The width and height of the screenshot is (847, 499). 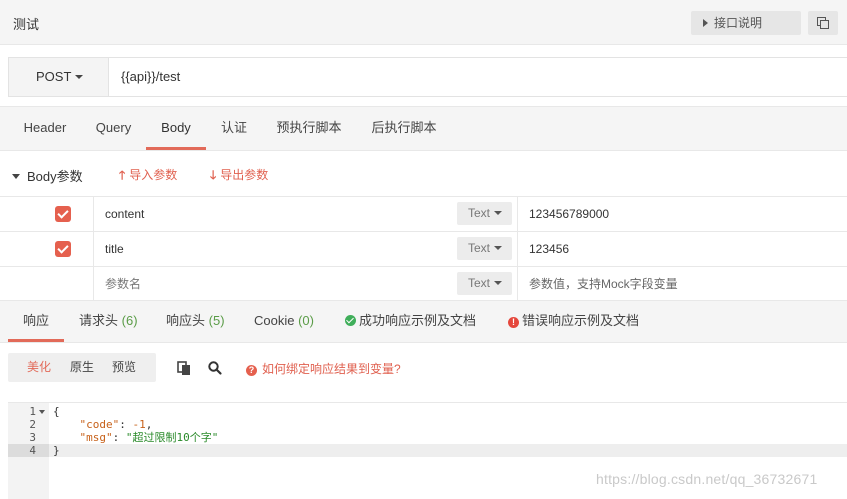 What do you see at coordinates (603, 284) in the screenshot?
I see `param-value-input: 参数值，支持Mock字段变量` at bounding box center [603, 284].